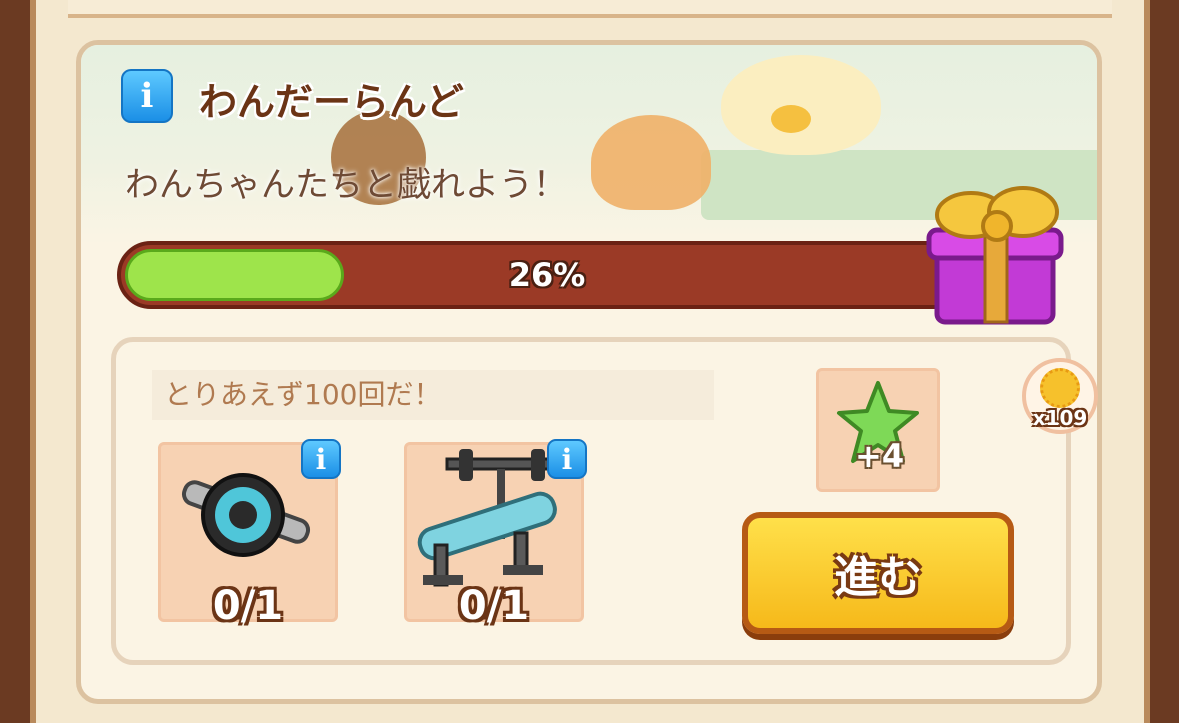 The height and width of the screenshot is (723, 1179). What do you see at coordinates (878, 577) in the screenshot?
I see `go-button-label: 進む` at bounding box center [878, 577].